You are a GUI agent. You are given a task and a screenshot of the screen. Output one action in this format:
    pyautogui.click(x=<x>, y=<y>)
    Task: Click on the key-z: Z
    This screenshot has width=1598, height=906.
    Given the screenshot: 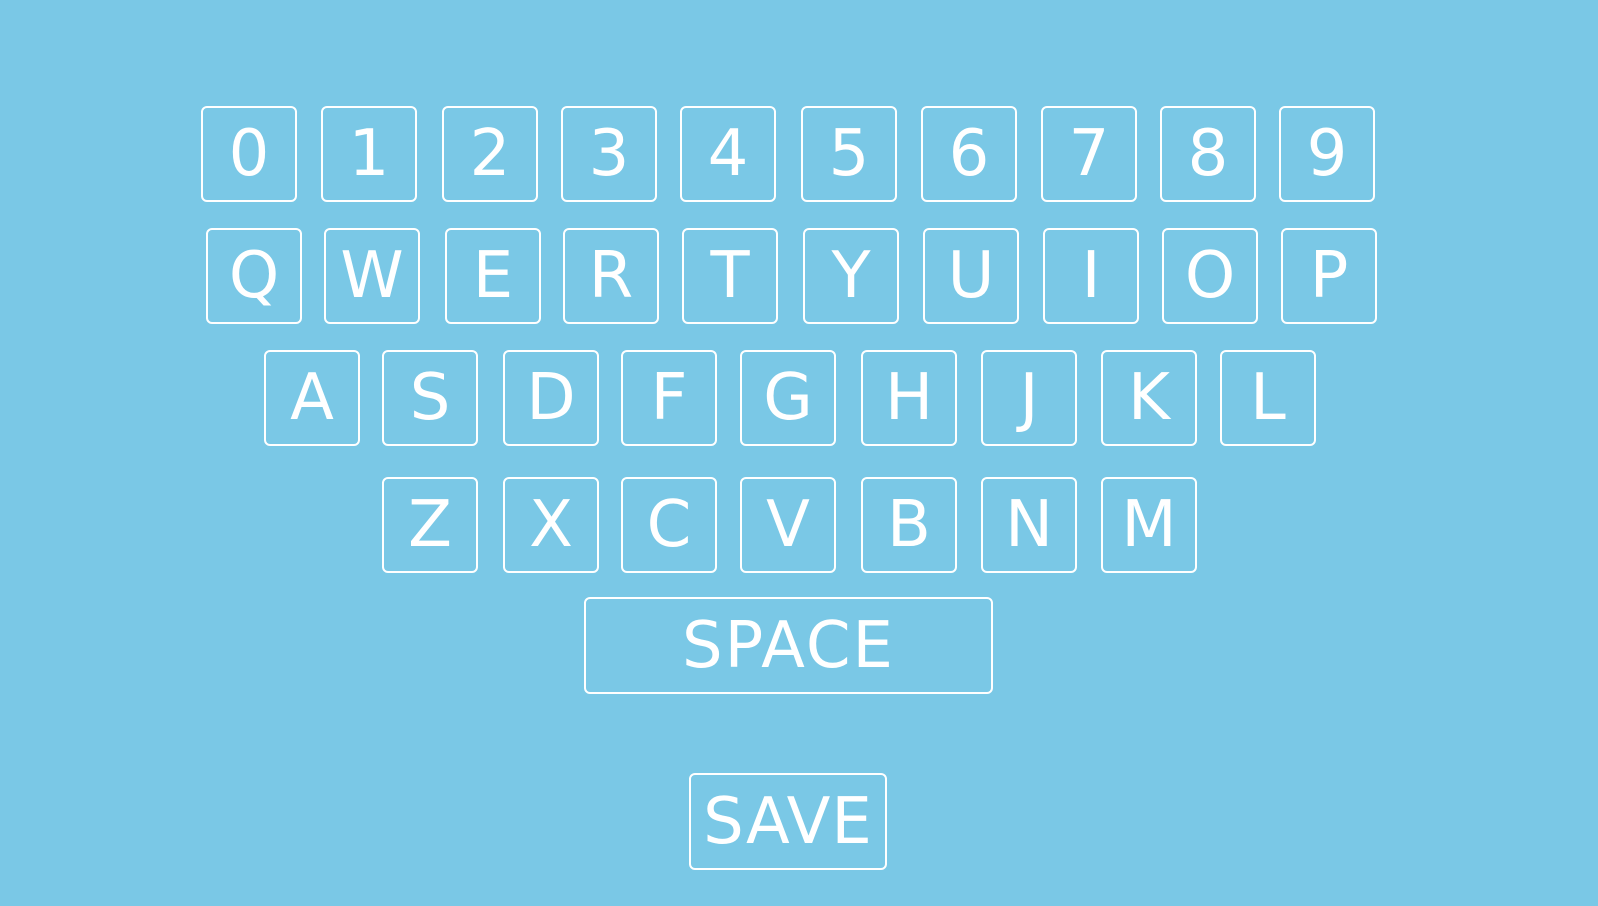 What is the action you would take?
    pyautogui.click(x=430, y=525)
    